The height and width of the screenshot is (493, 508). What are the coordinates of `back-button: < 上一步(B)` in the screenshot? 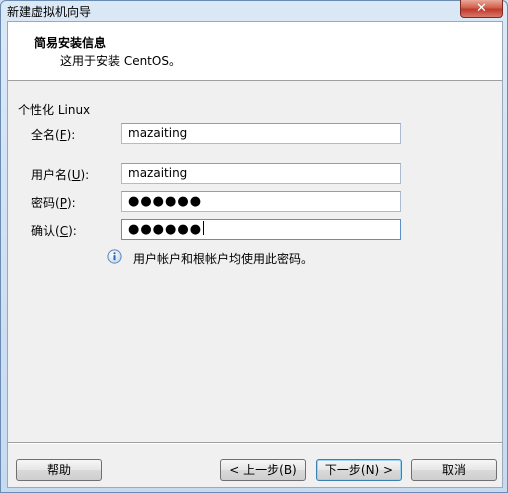 It's located at (263, 470).